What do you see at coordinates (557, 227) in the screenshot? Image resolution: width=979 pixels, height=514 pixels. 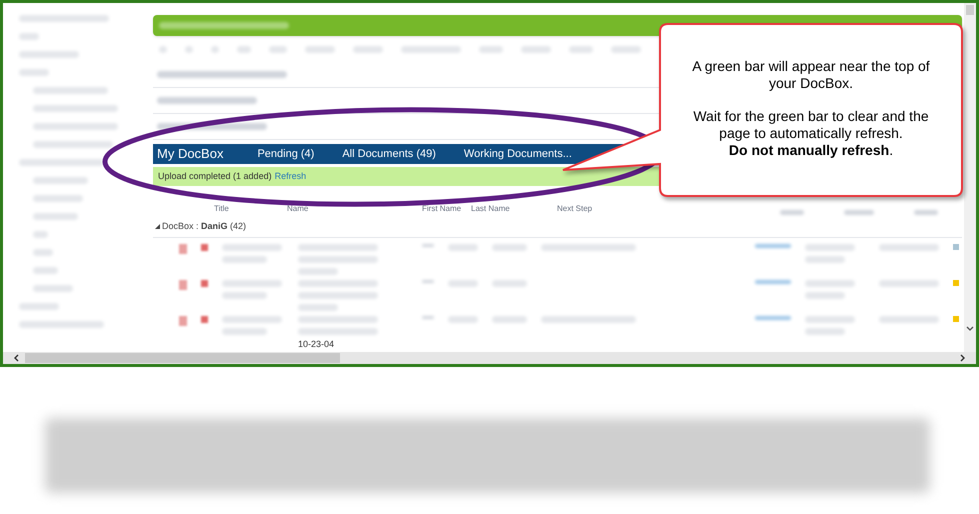 I see `group-row: DocBox : DaniG (42)` at bounding box center [557, 227].